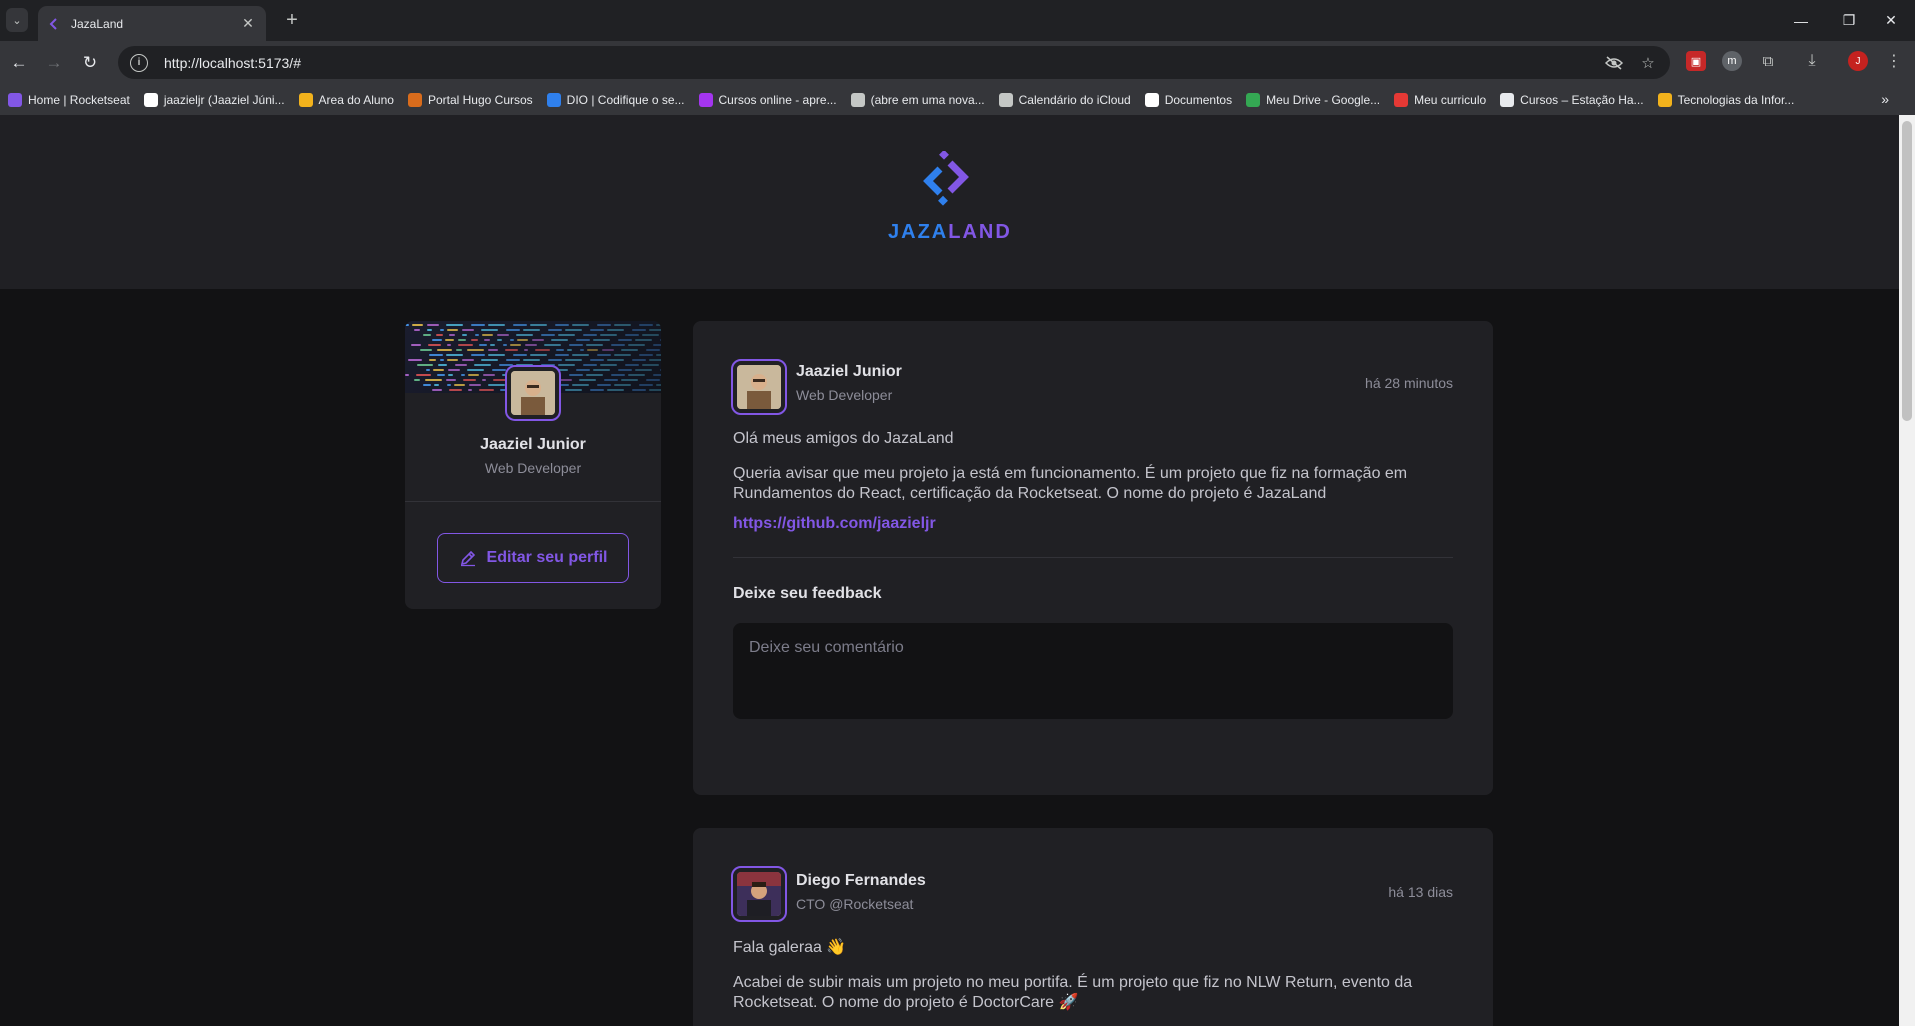 This screenshot has width=1915, height=1026. I want to click on profile-avatar: J, so click(1858, 61).